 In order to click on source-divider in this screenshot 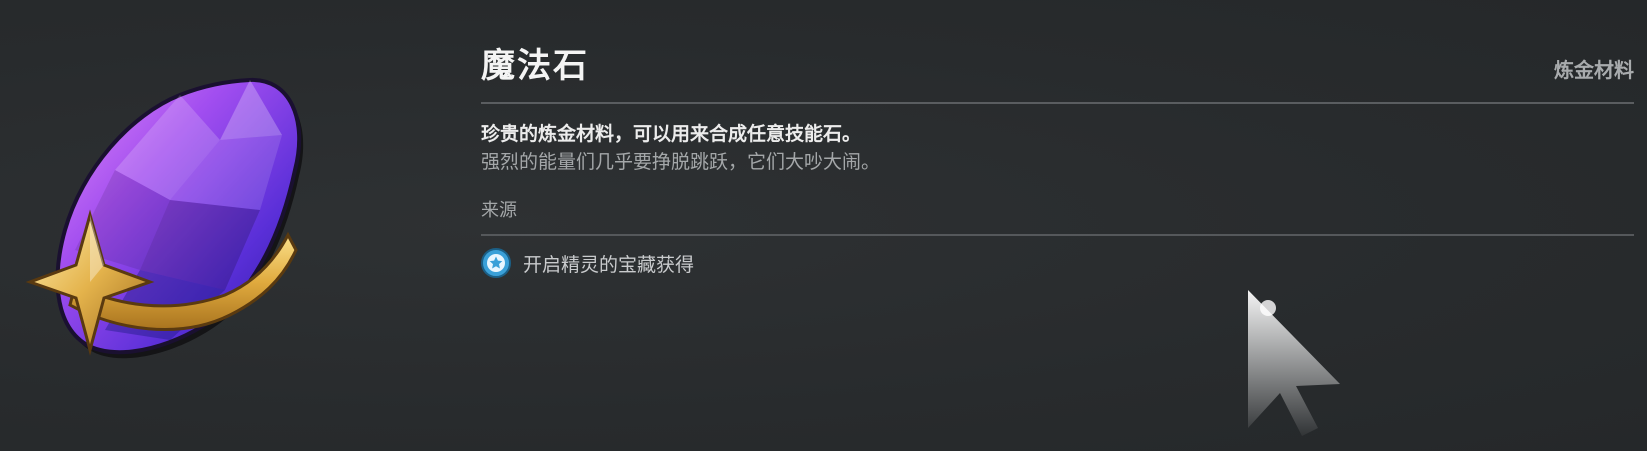, I will do `click(1057, 235)`.